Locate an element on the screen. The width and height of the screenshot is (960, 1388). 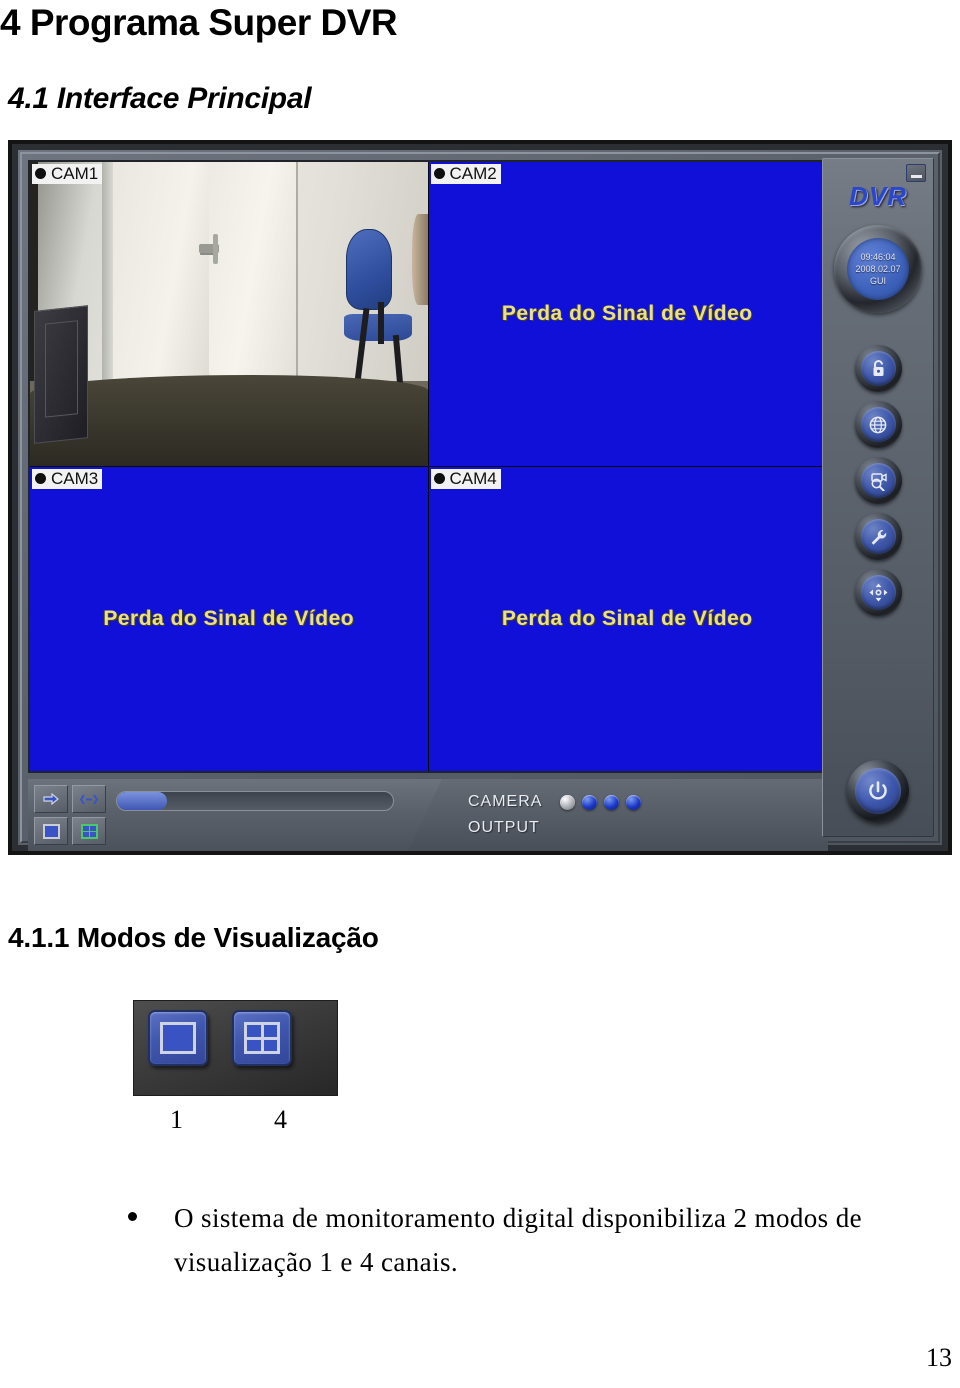
arrow-right-icon is located at coordinates (51, 799).